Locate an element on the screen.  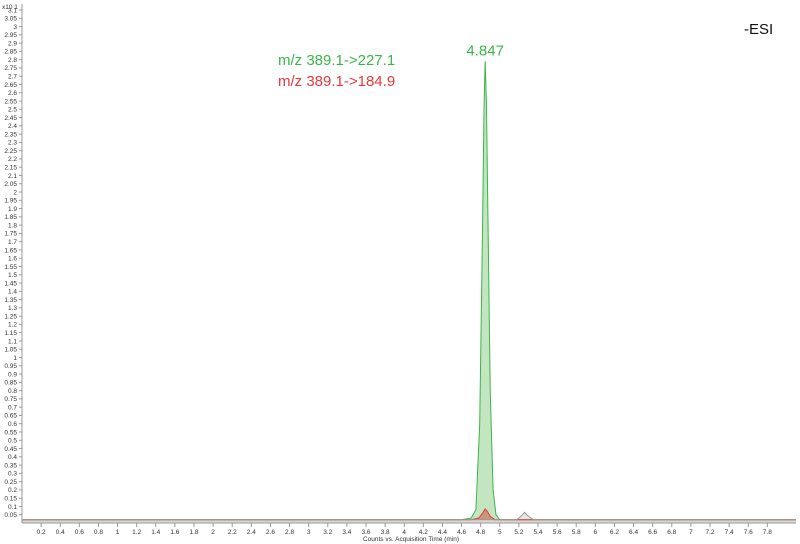
y-tick-label: 1.7 is located at coordinates (12, 242).